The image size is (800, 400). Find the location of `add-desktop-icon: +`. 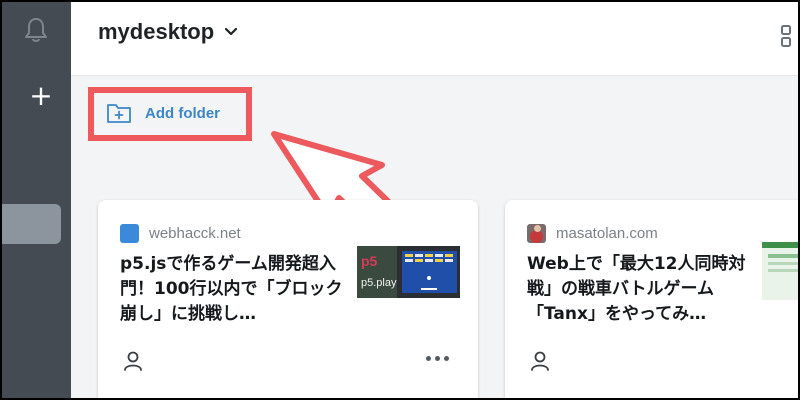

add-desktop-icon: + is located at coordinates (41, 96).